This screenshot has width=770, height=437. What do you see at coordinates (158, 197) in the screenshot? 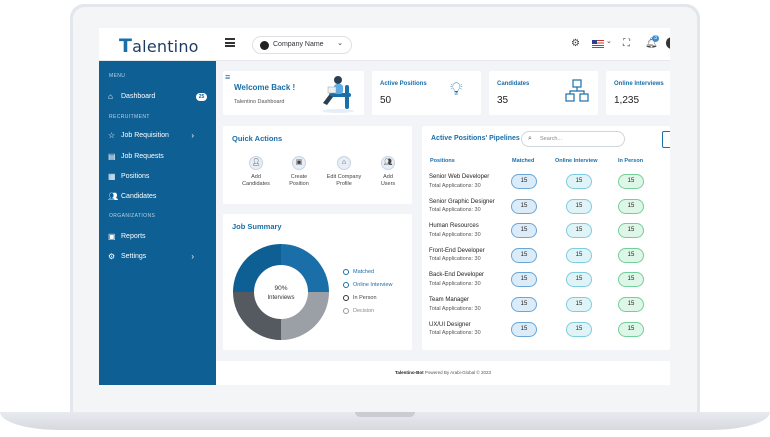
I see `sidebar-item-candidates: 👥︎ Candidates` at bounding box center [158, 197].